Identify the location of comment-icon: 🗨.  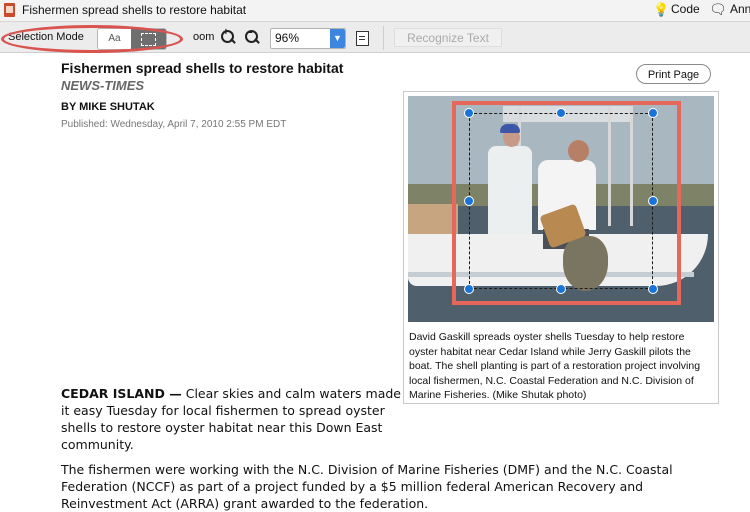
(718, 9).